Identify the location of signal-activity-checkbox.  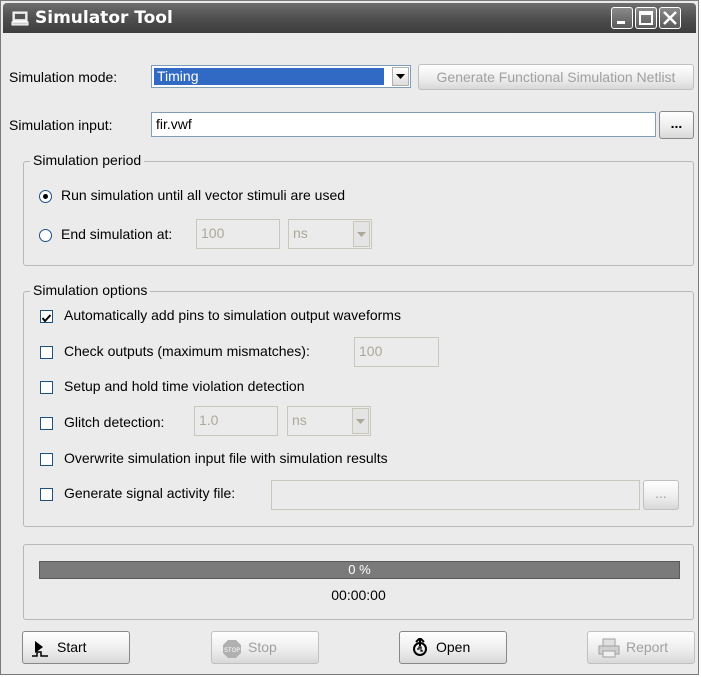
(46, 494).